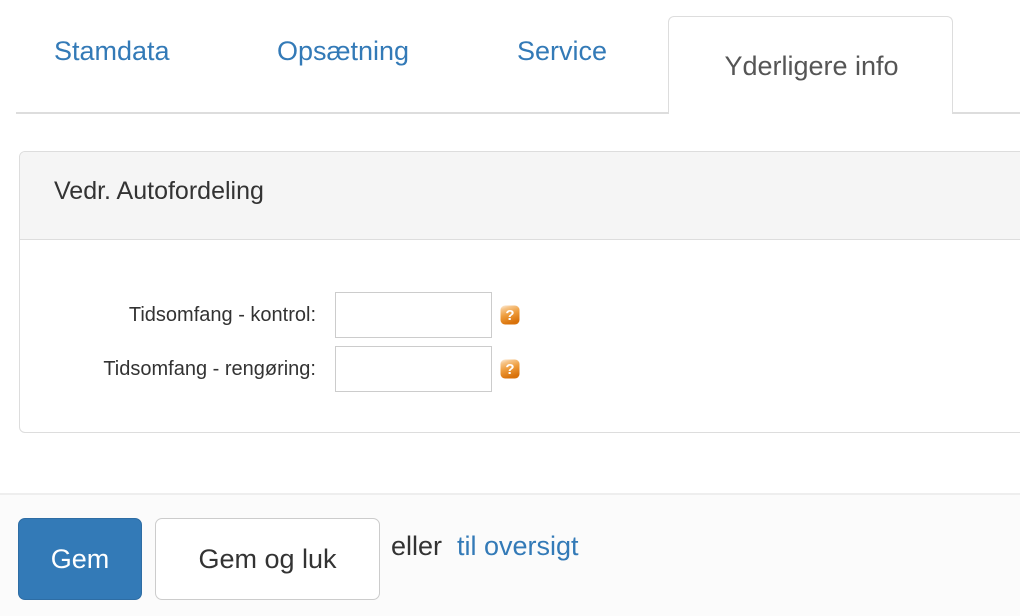  I want to click on input-tidsomfang-kontrol, so click(413, 315).